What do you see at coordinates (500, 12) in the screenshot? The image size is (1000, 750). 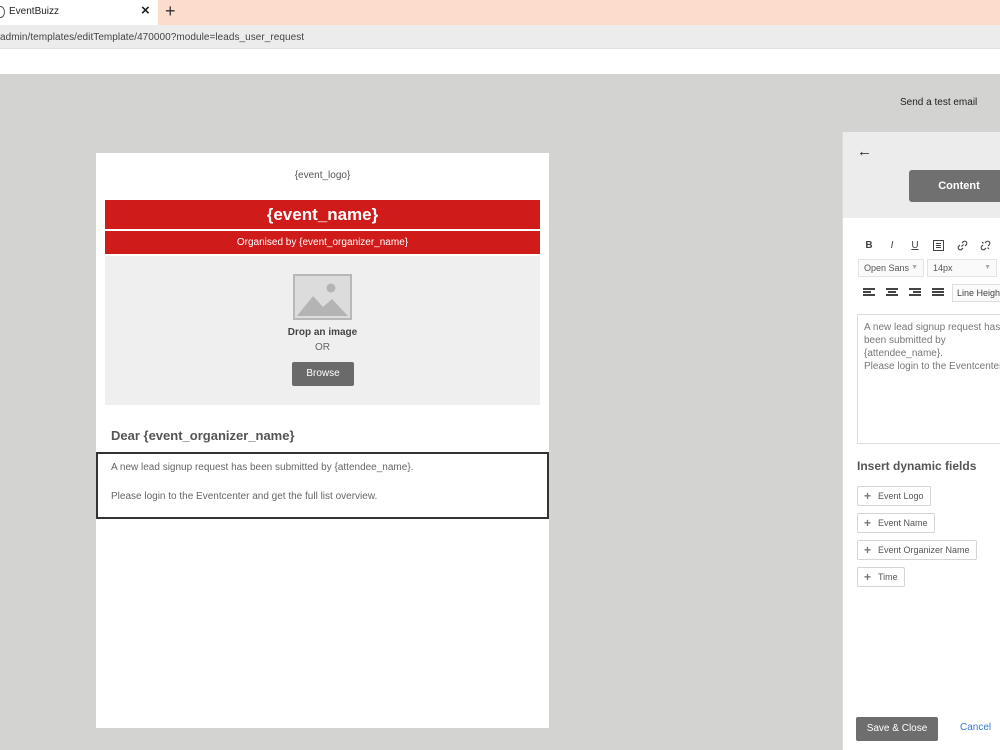 I see `browser-tab-bar: EventBuizz × +` at bounding box center [500, 12].